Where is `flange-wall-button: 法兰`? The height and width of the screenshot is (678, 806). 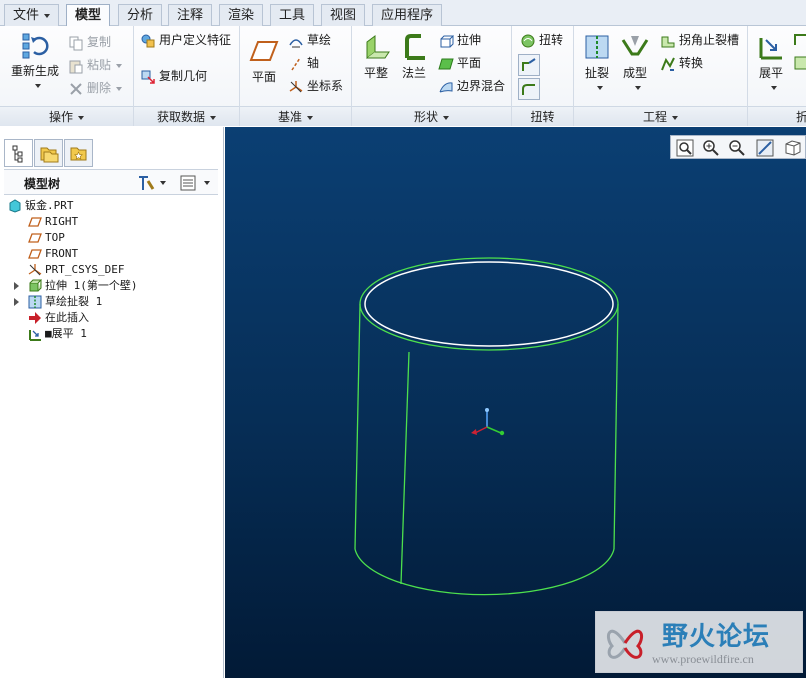
flange-wall-button: 法兰 is located at coordinates (414, 56).